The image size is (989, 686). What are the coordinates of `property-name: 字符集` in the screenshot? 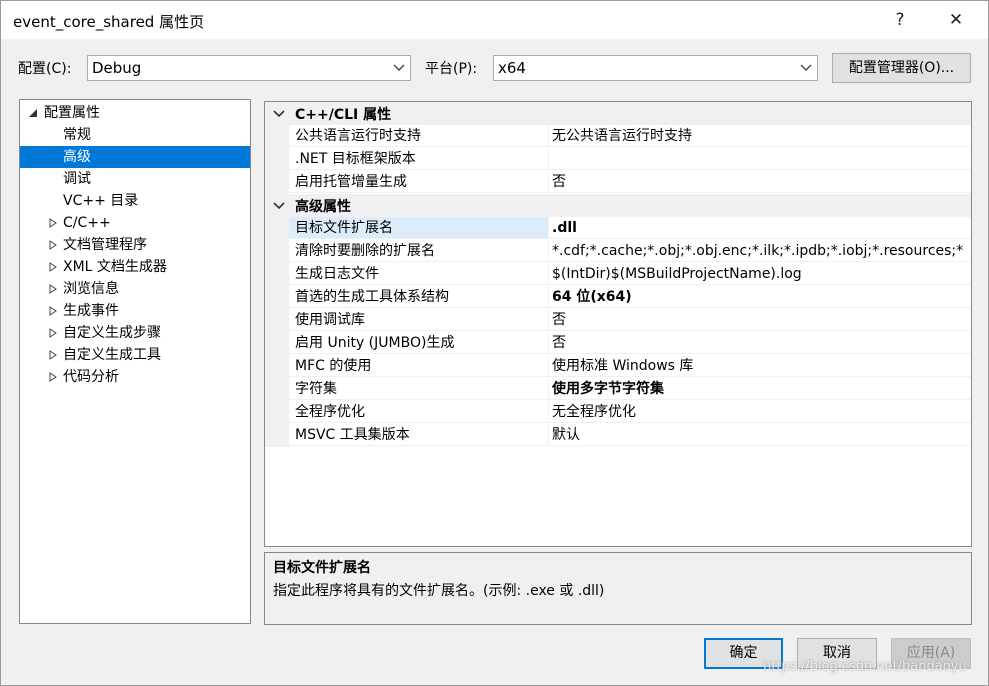 It's located at (419, 389).